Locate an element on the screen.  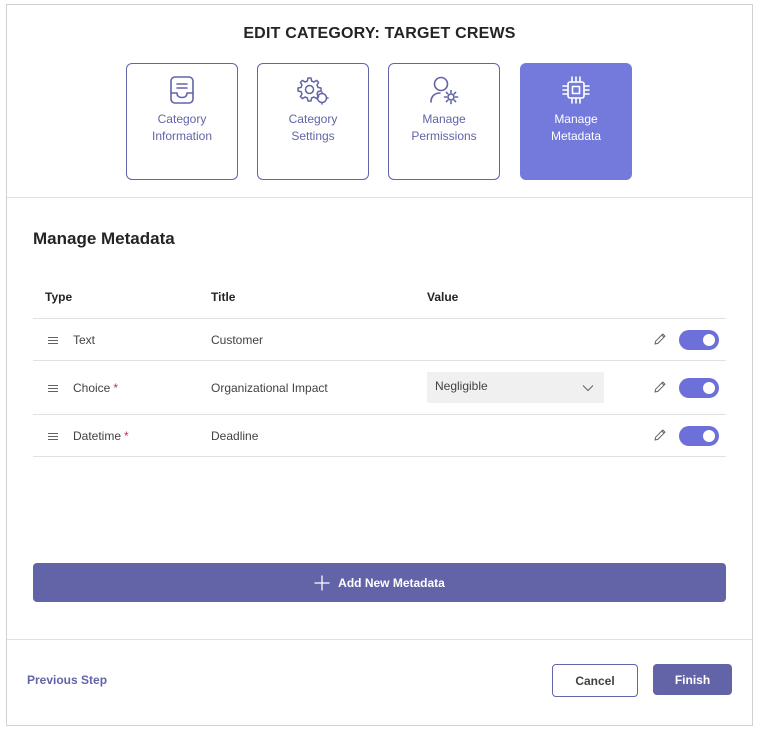
table-row: Datetime * Deadline is located at coordinates (379, 436).